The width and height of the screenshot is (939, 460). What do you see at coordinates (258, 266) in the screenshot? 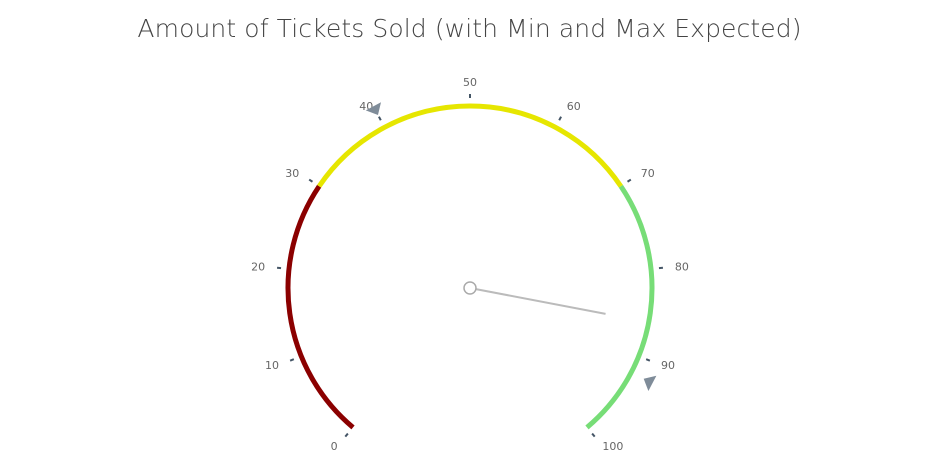
I see `tick-label-20: 20` at bounding box center [258, 266].